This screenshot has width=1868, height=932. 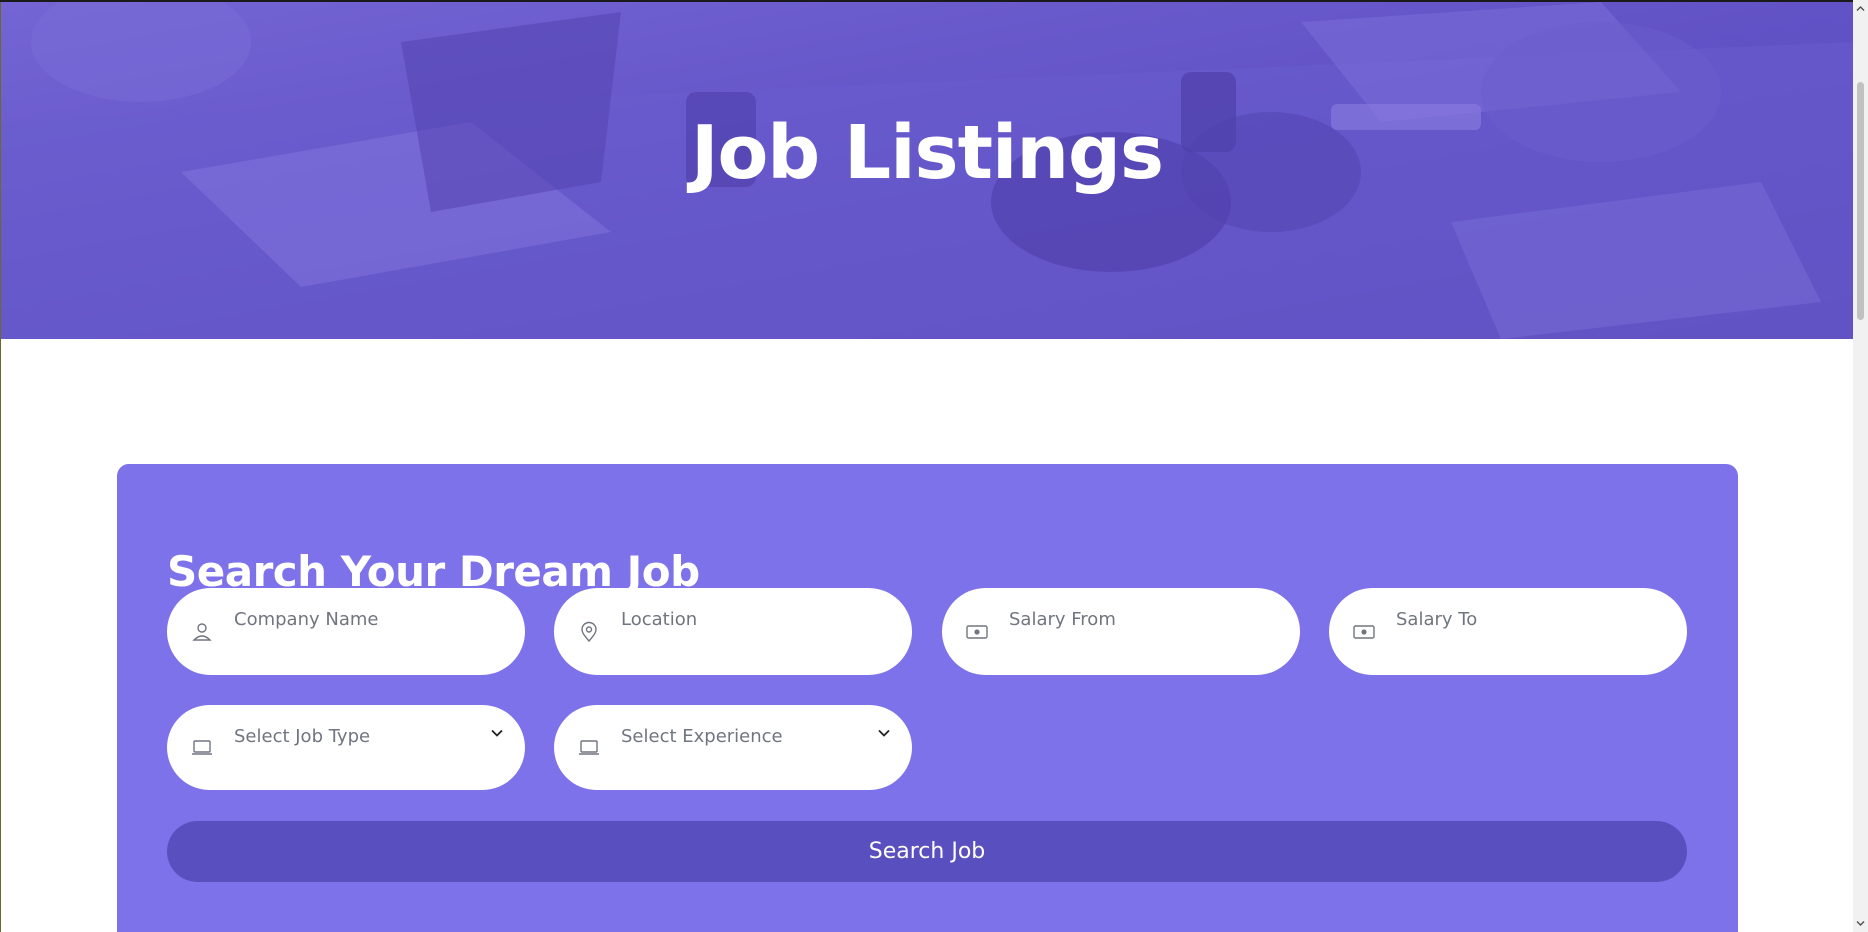 I want to click on location-placeholder: Location, so click(x=659, y=619).